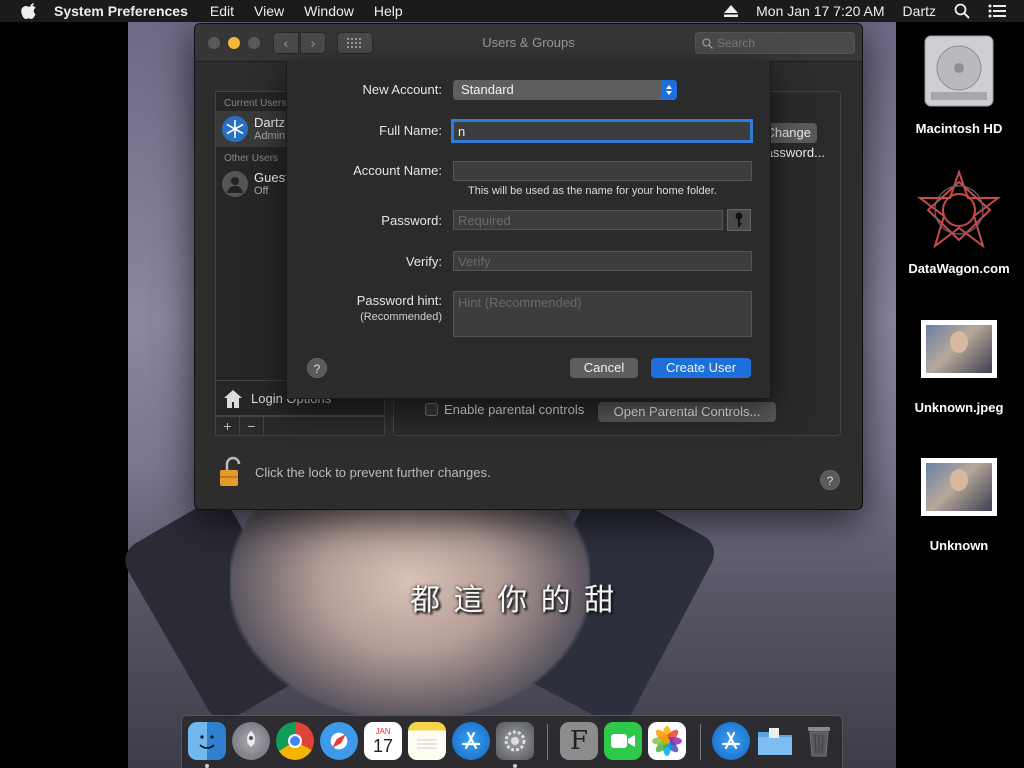 The width and height of the screenshot is (1024, 768). Describe the element at coordinates (228, 426) in the screenshot. I see `add-user-button: +` at that location.